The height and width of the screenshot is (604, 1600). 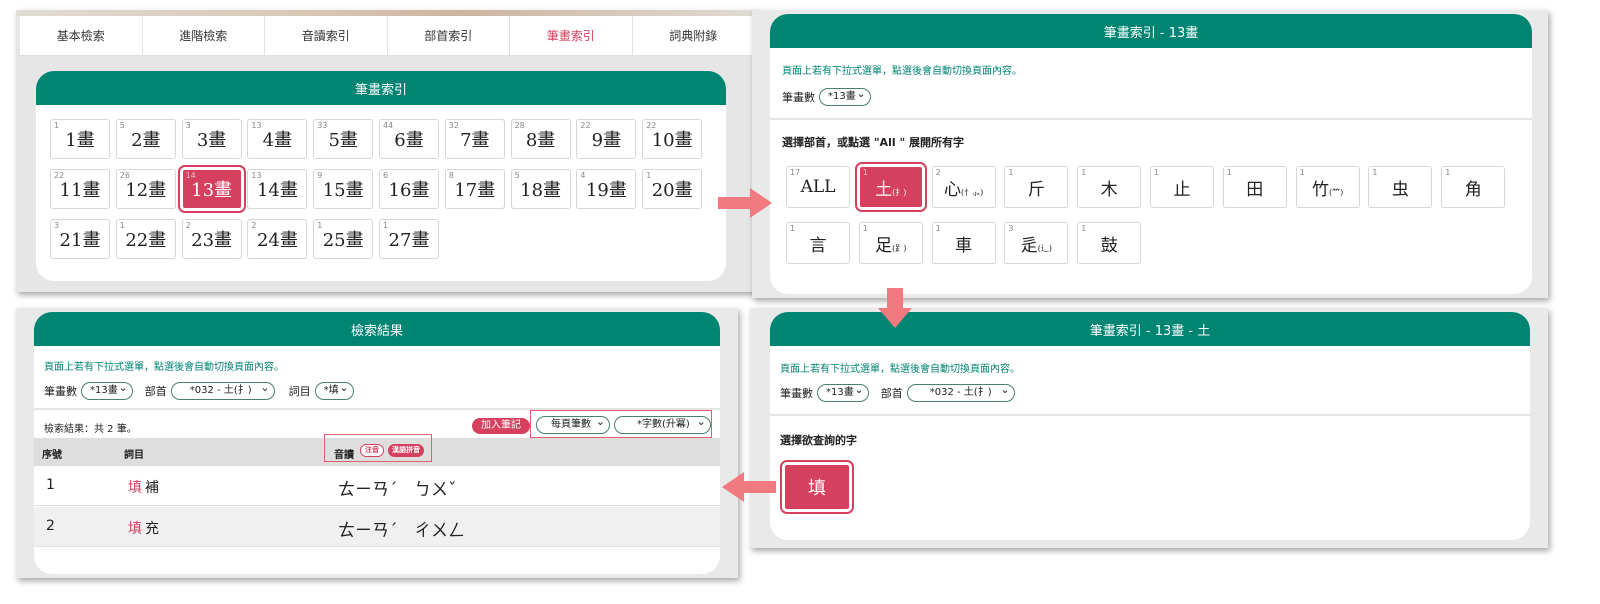 What do you see at coordinates (1182, 187) in the screenshot?
I see `radical-cell: 1止` at bounding box center [1182, 187].